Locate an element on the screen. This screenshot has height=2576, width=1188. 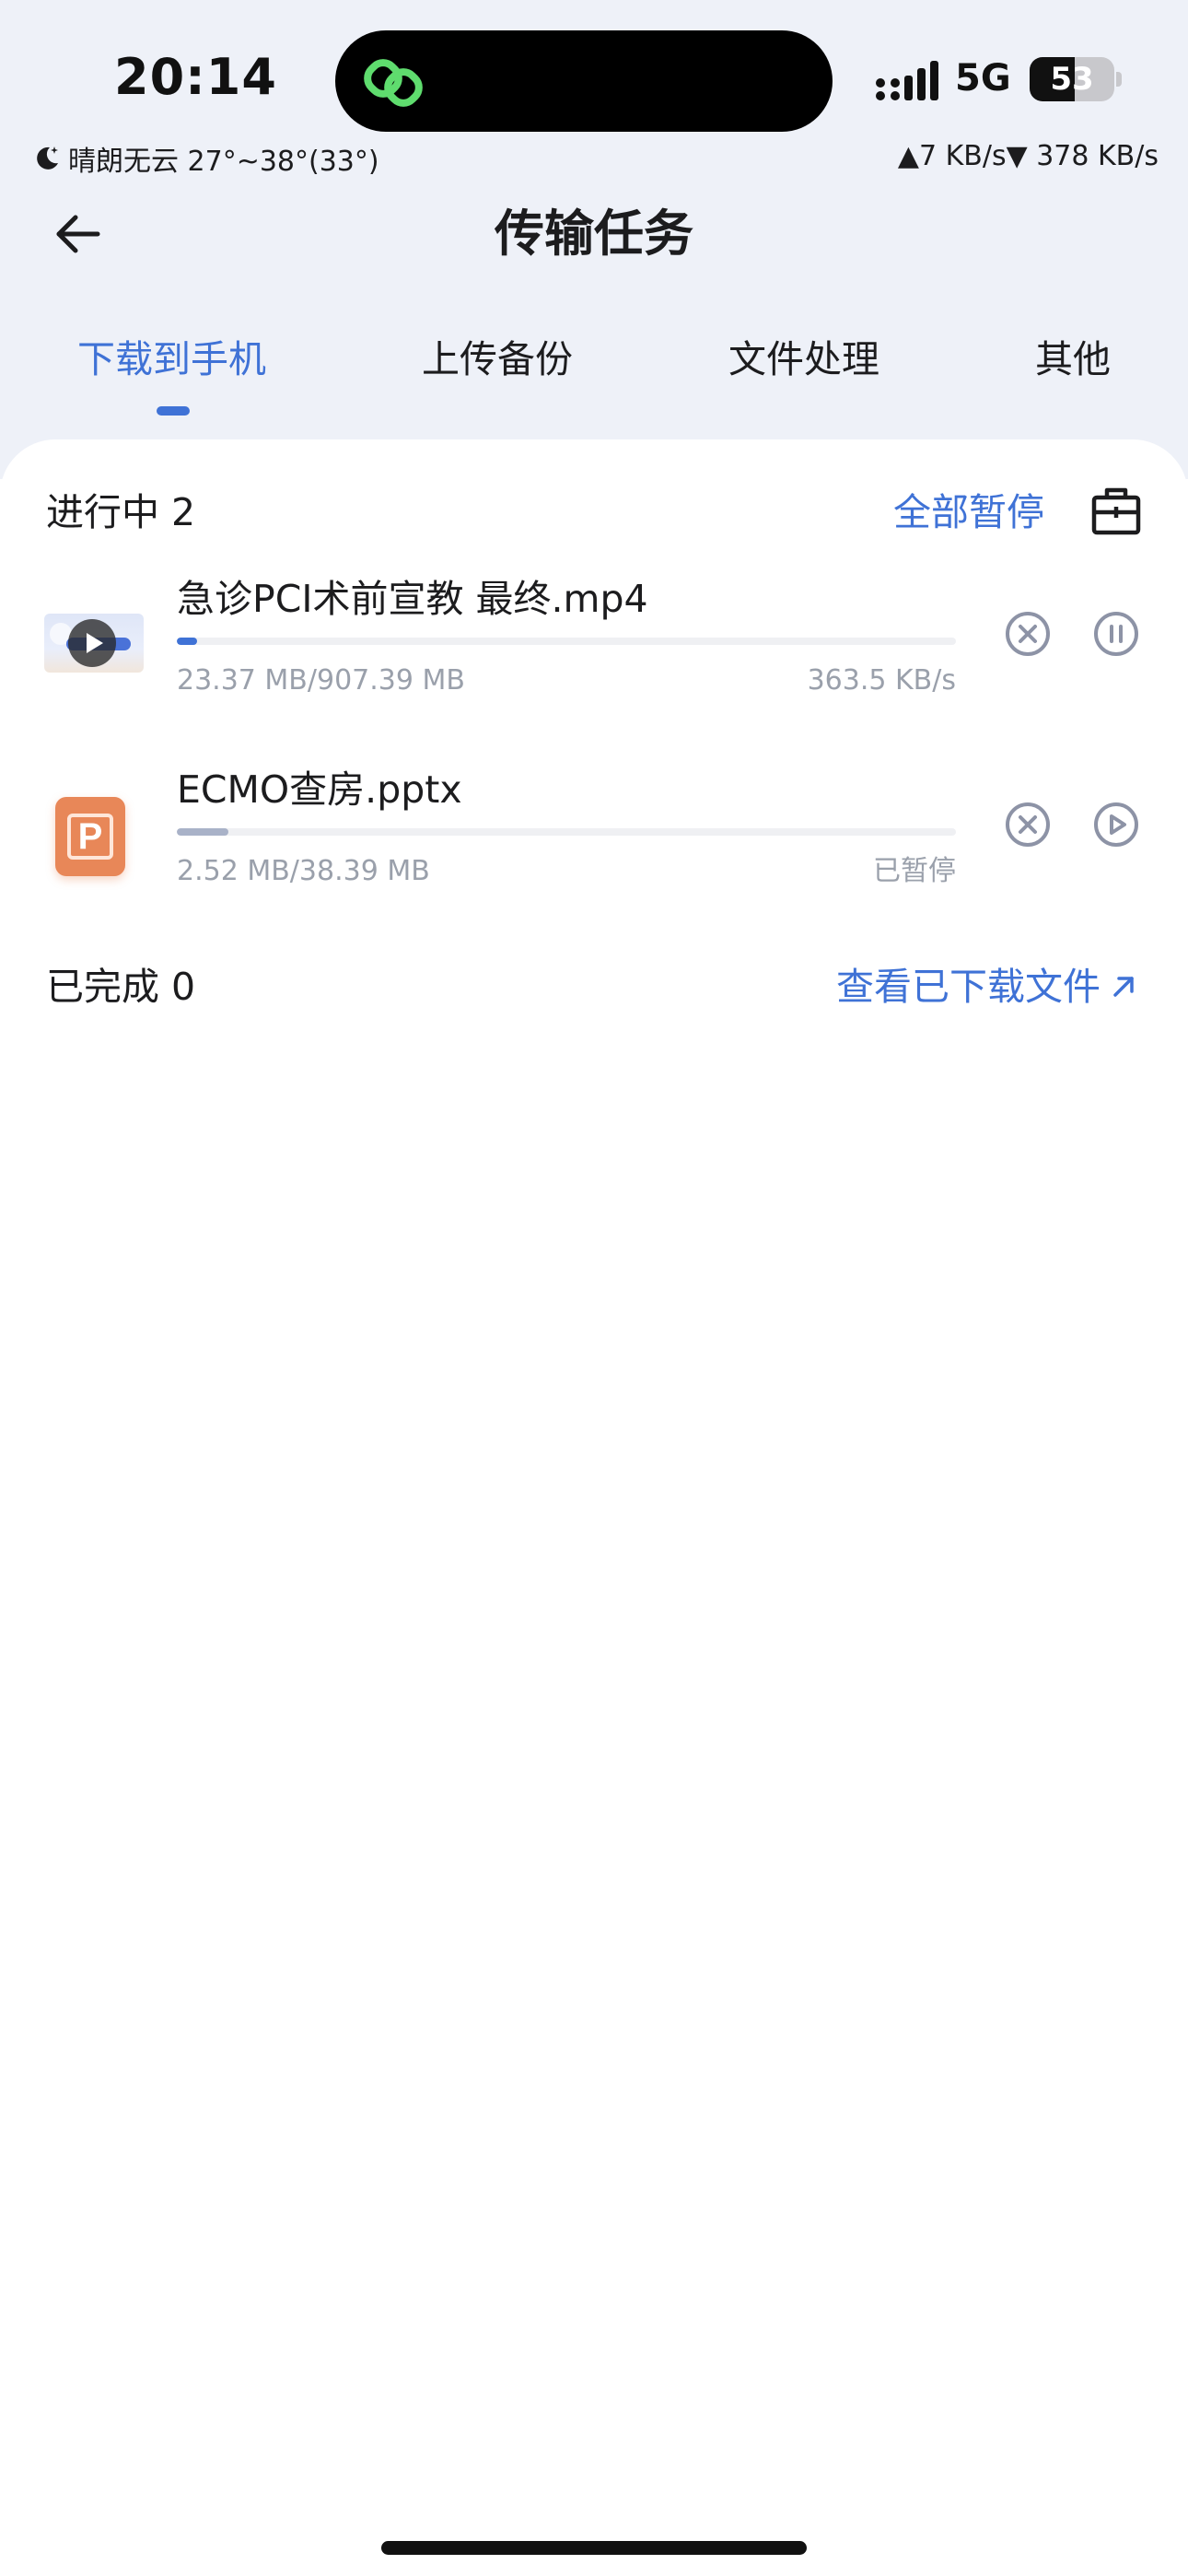
task-speed: 363.5 KB/s is located at coordinates (881, 680).